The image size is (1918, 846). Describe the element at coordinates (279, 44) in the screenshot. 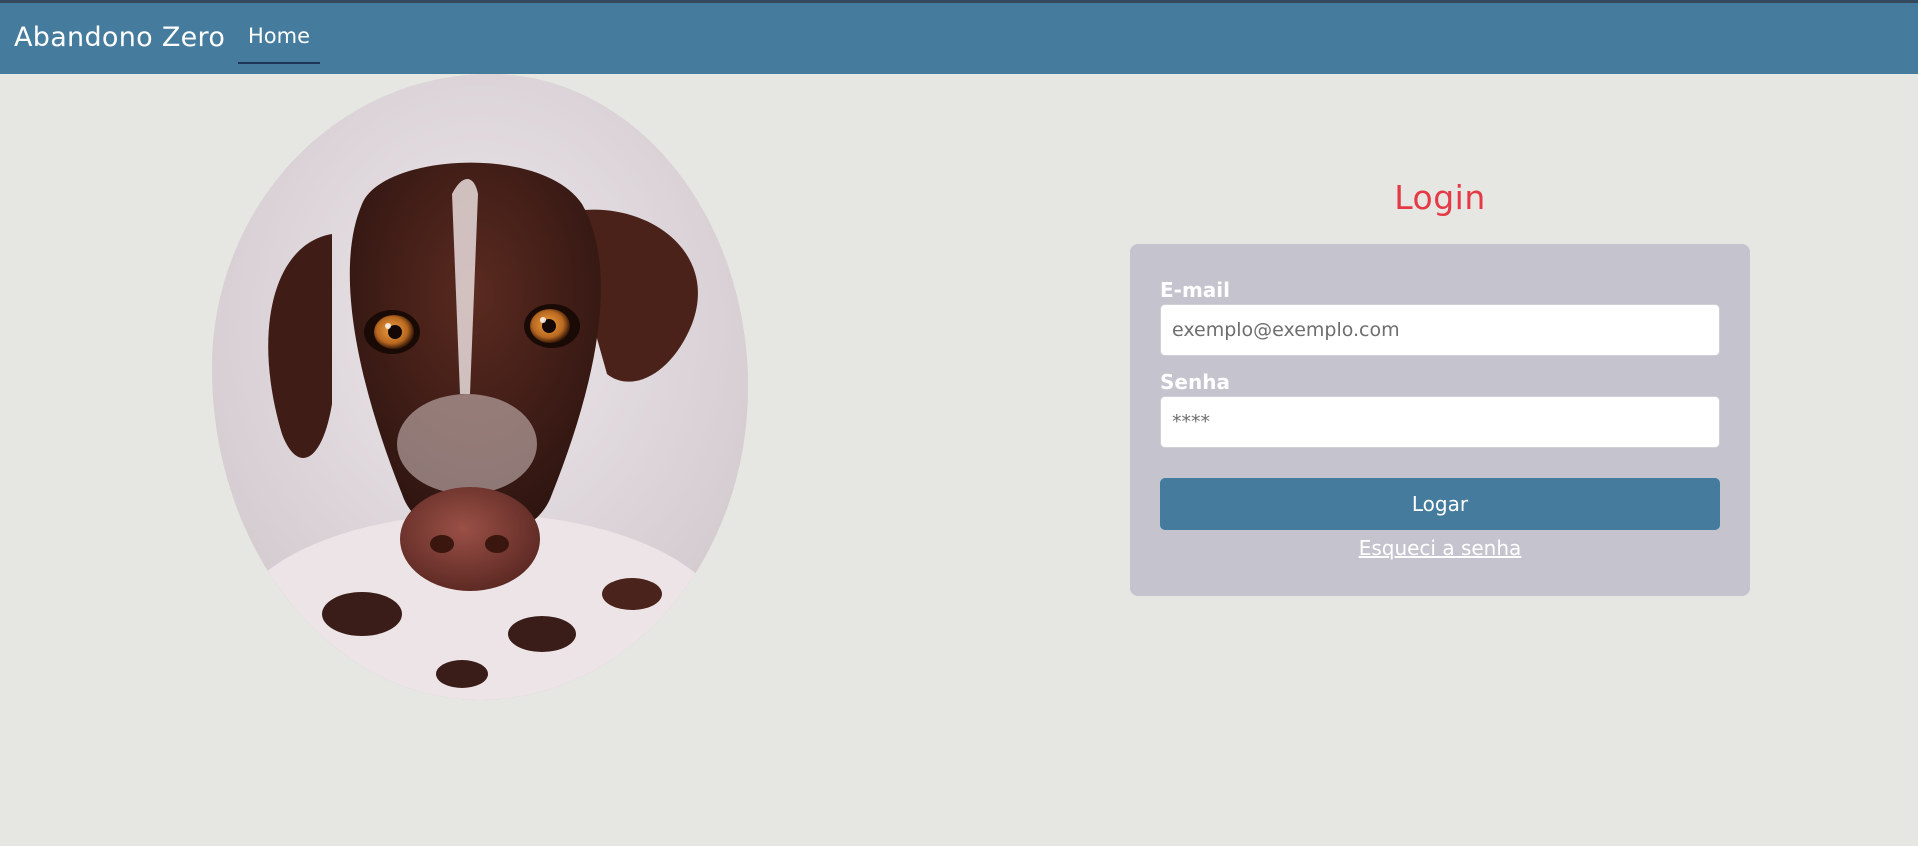

I see `nav-item-home: Home` at that location.